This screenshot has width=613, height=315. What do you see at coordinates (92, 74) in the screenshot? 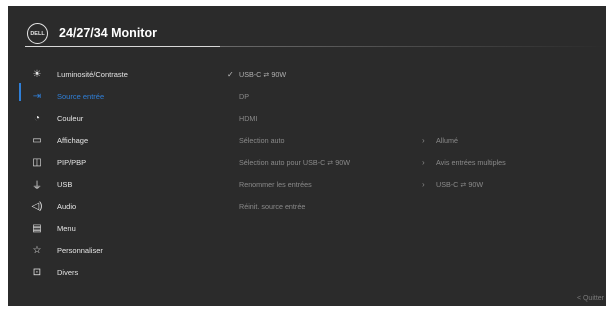
I see `sidebar-item-label: Luminosité/Contraste` at bounding box center [92, 74].